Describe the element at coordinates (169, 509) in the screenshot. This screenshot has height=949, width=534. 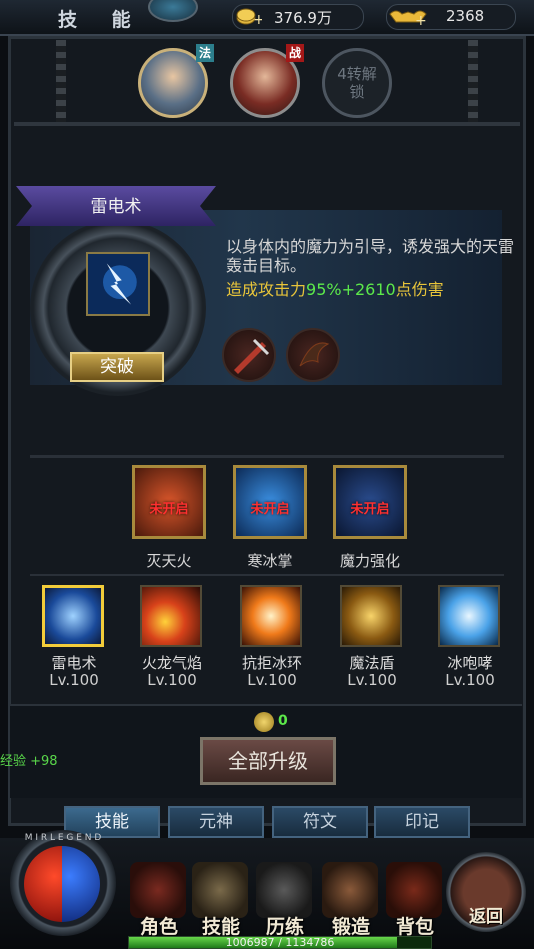
I see `locked-skill-1-status: 未开启` at that location.